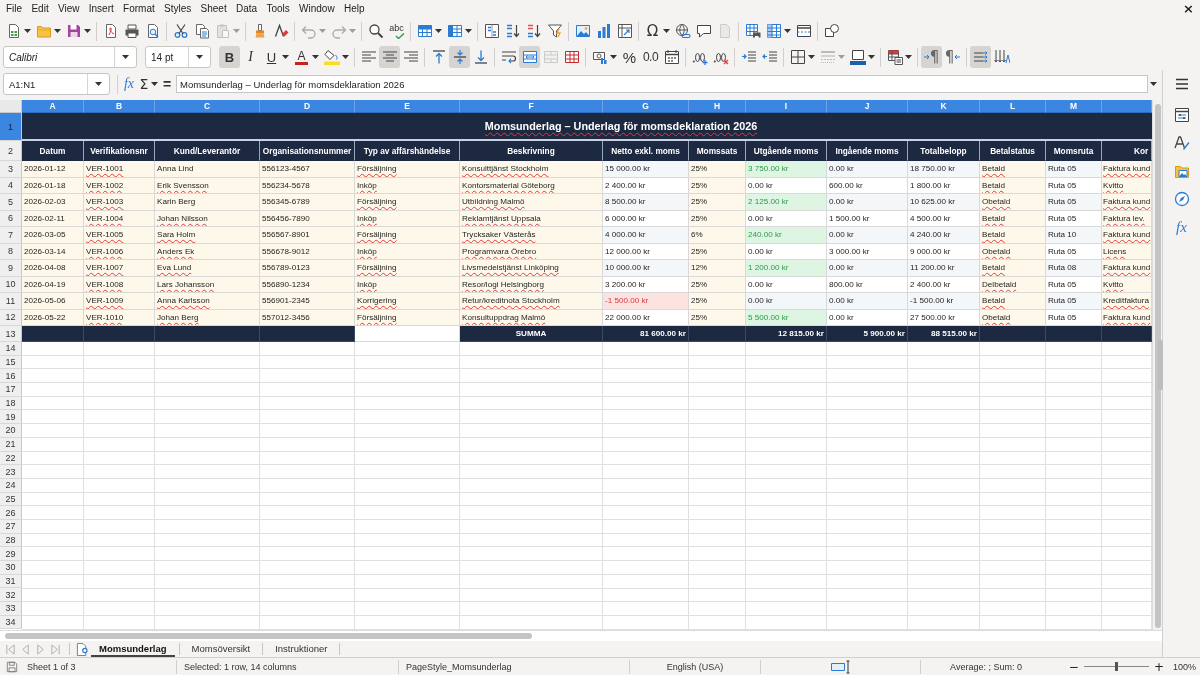 The width and height of the screenshot is (1200, 675). I want to click on save-icon, so click(73, 31).